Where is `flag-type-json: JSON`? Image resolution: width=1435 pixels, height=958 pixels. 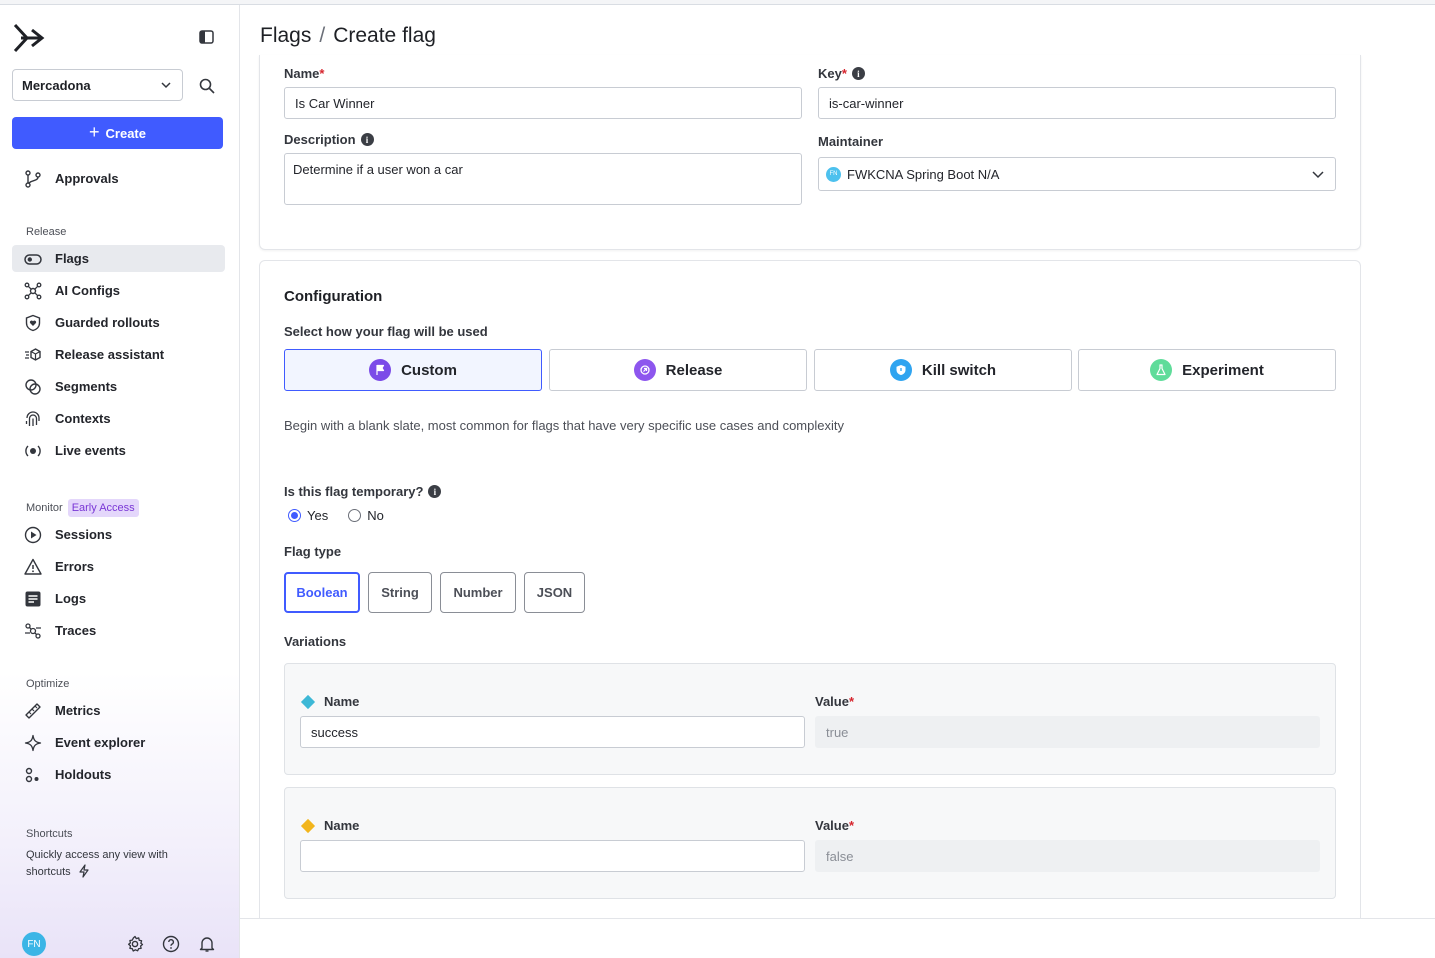
flag-type-json: JSON is located at coordinates (554, 592).